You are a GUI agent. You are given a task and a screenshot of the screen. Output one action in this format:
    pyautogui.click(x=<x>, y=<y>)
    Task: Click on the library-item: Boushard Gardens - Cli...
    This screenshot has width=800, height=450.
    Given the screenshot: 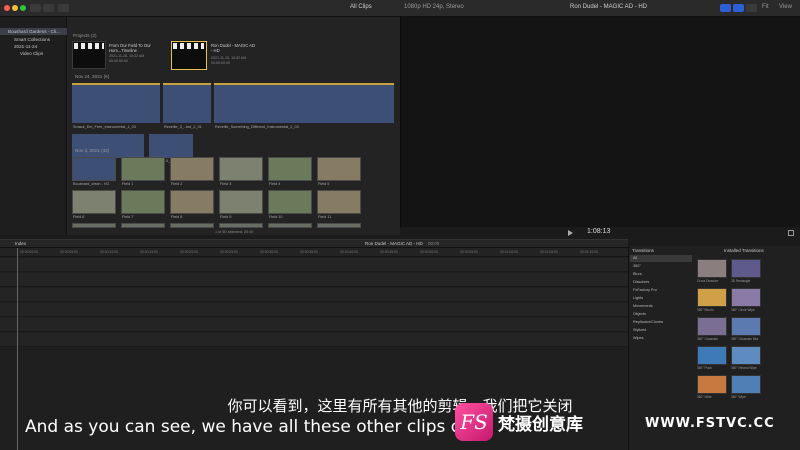 What is the action you would take?
    pyautogui.click(x=34, y=31)
    